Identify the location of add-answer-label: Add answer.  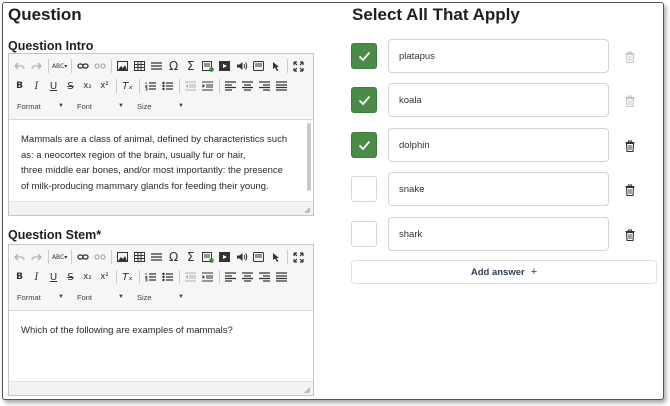
(497, 272).